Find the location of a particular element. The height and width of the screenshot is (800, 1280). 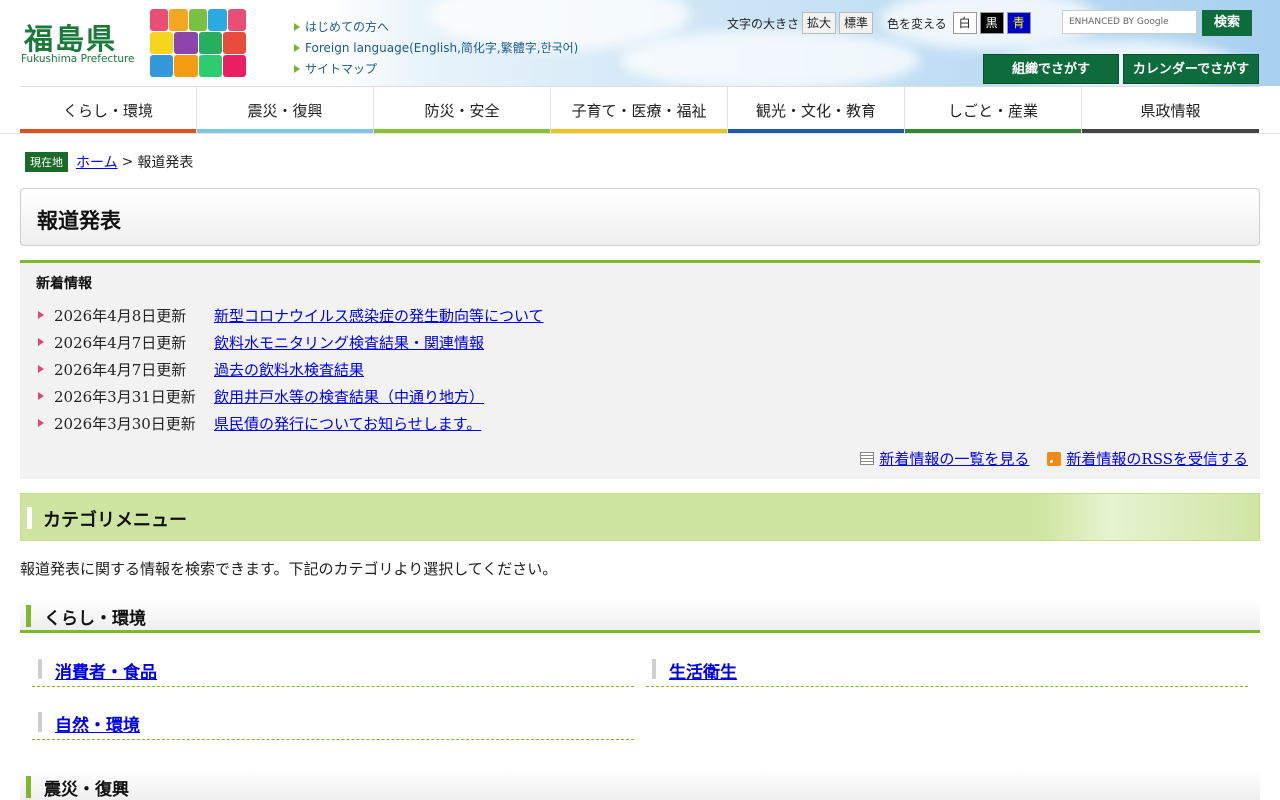

text-enlarge-button: 拡大 is located at coordinates (819, 23).